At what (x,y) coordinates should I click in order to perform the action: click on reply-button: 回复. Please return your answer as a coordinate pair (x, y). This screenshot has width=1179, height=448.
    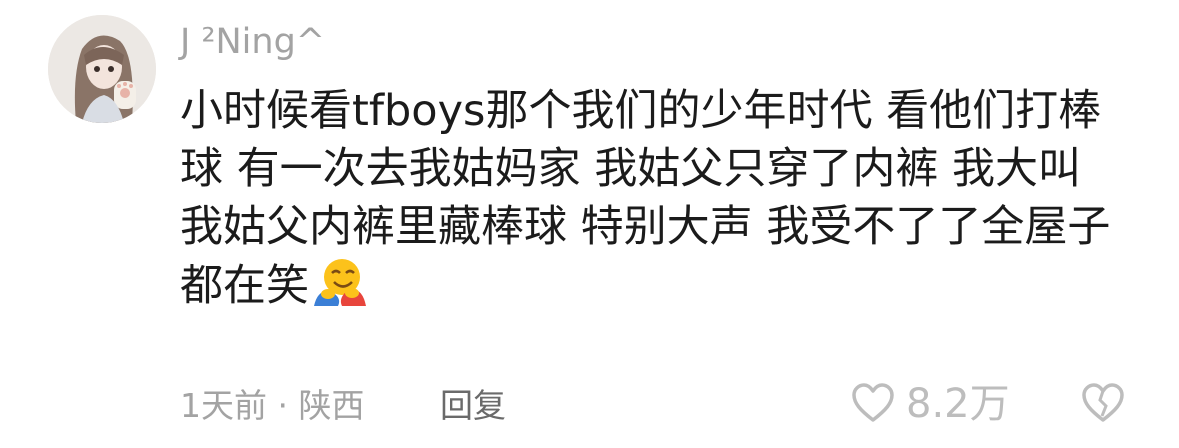
    Looking at the image, I should click on (473, 406).